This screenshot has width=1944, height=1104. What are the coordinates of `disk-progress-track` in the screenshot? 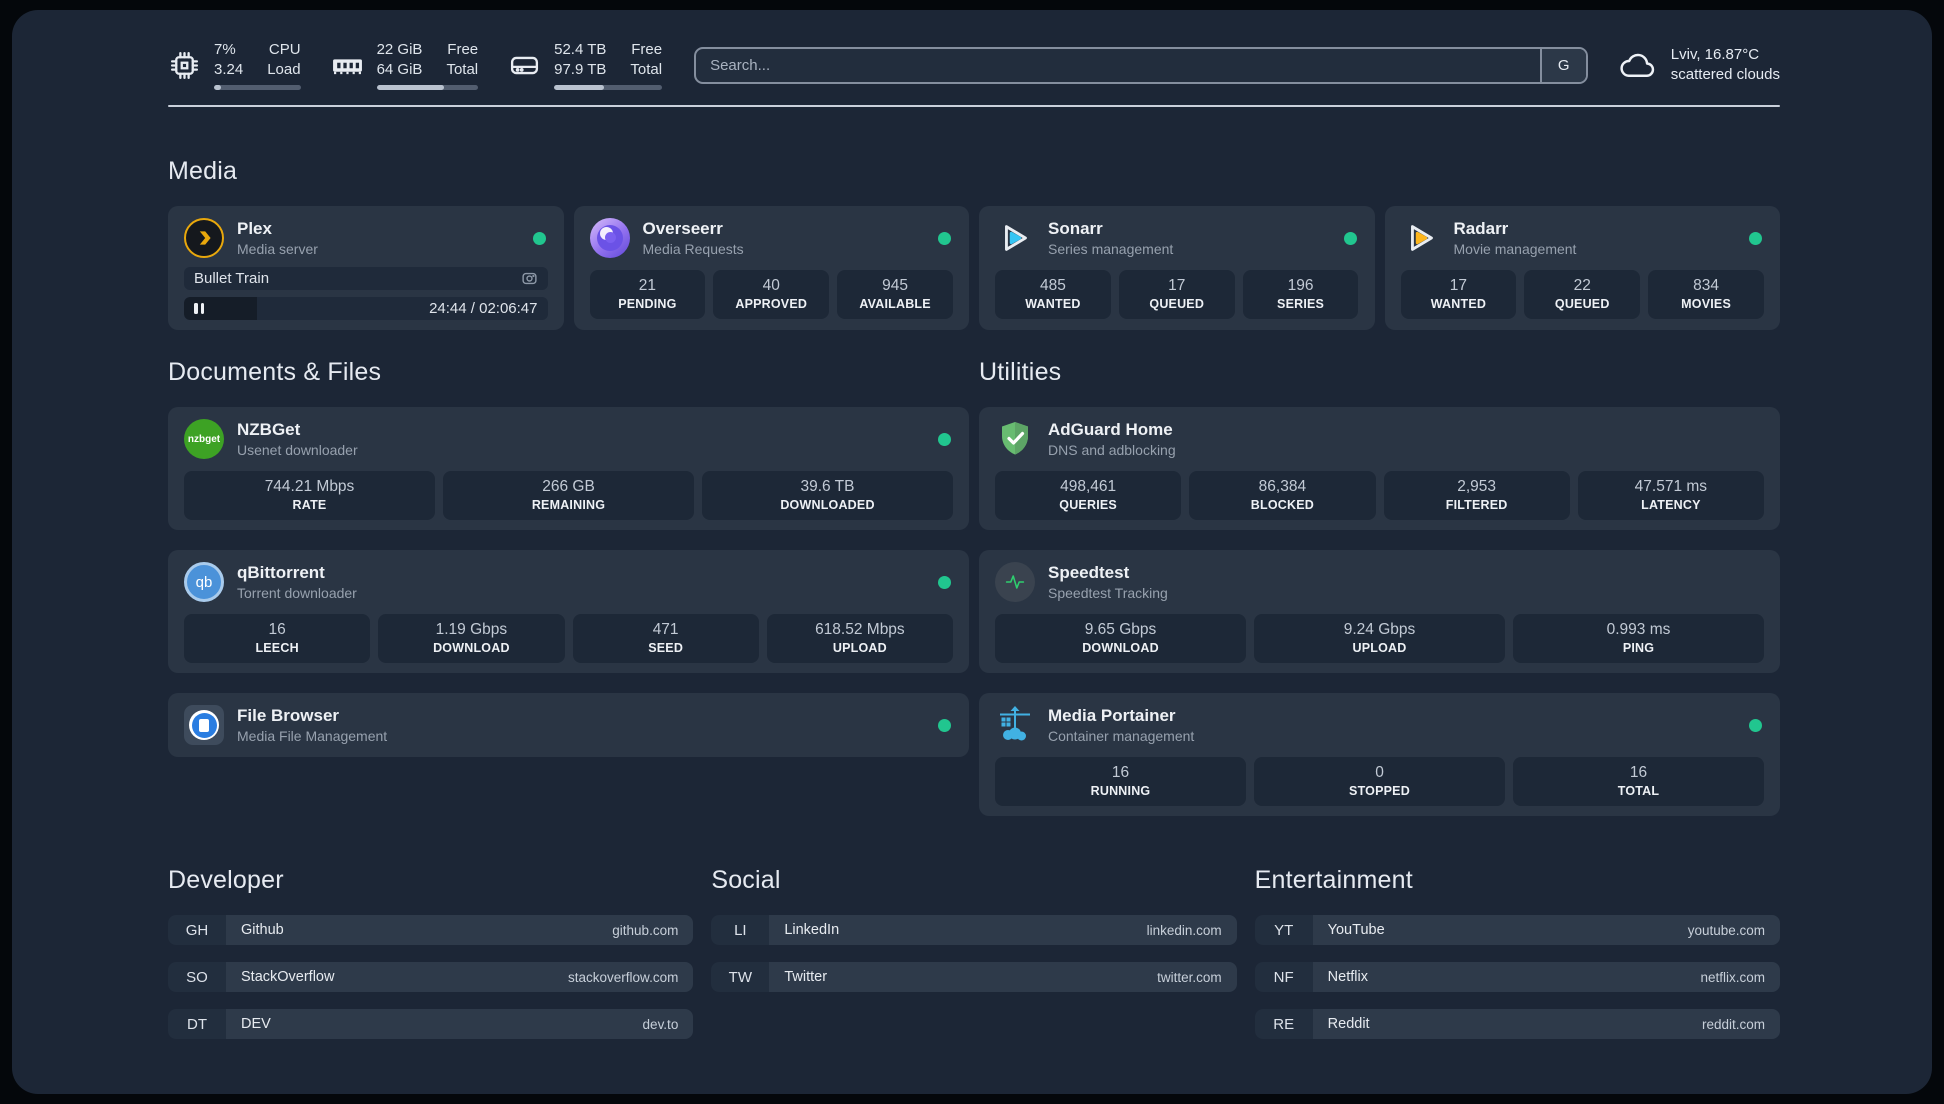 It's located at (608, 87).